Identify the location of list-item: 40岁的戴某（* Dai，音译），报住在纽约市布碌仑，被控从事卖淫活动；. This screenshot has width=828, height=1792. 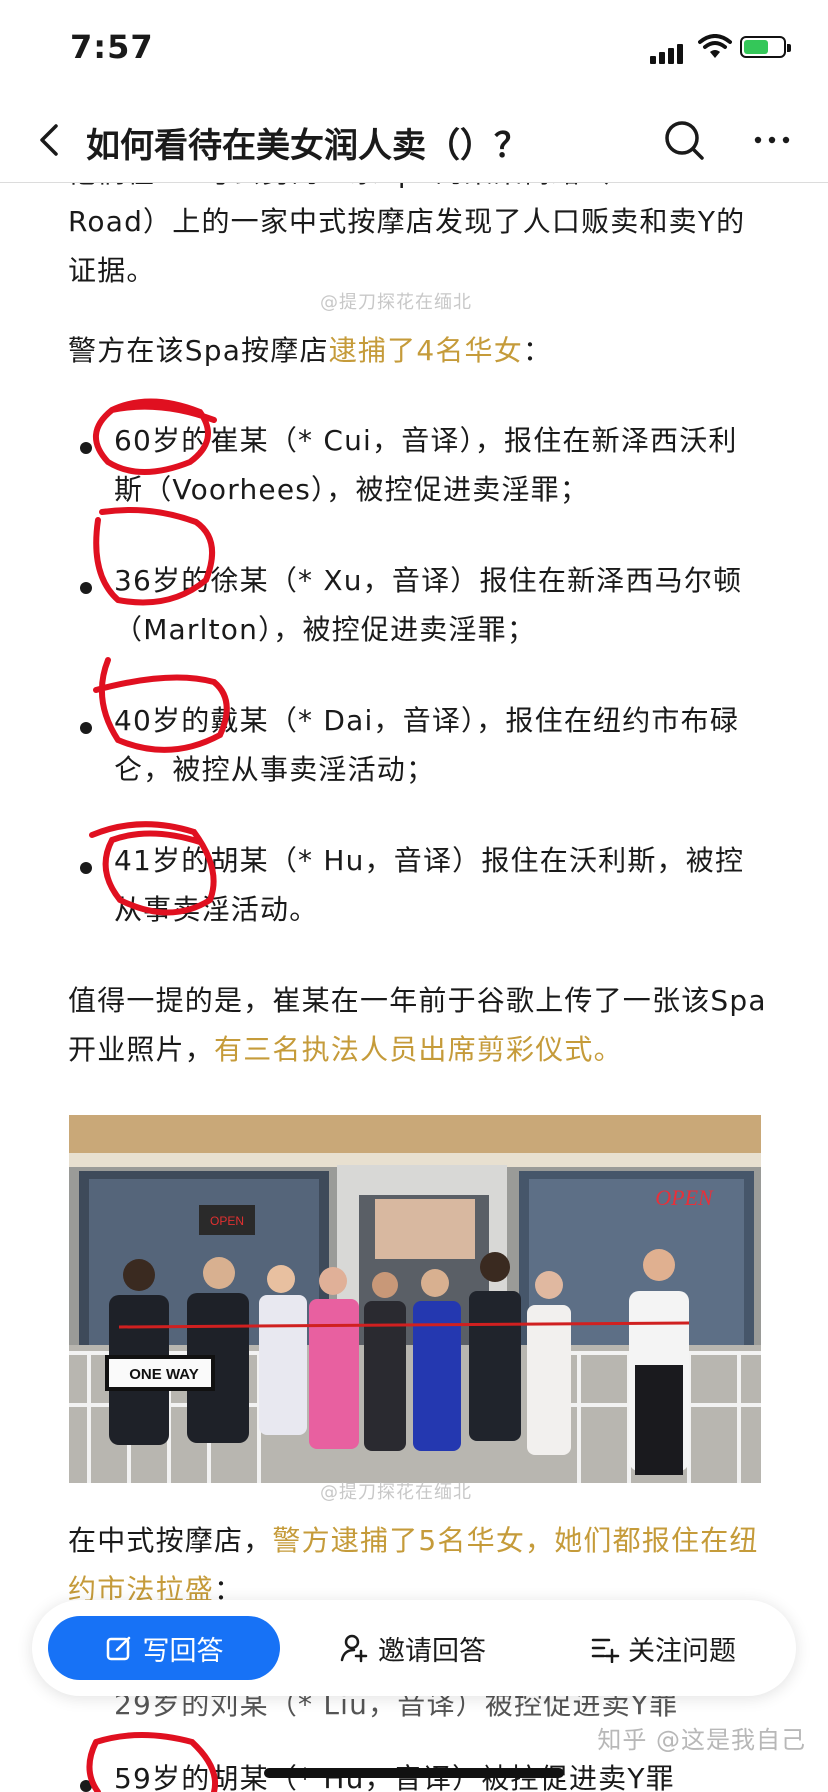
(439, 745).